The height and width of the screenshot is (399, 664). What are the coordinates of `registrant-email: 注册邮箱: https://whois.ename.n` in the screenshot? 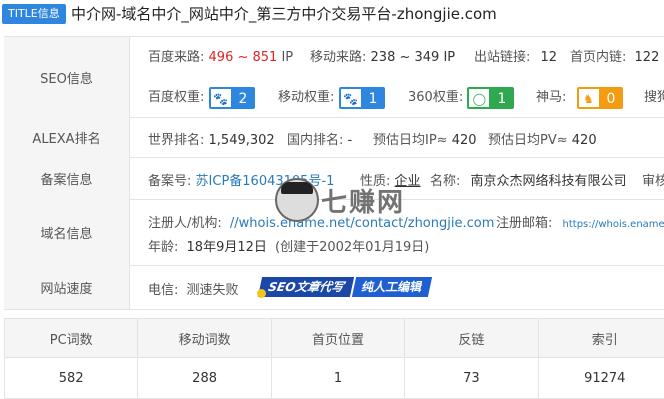 It's located at (580, 221).